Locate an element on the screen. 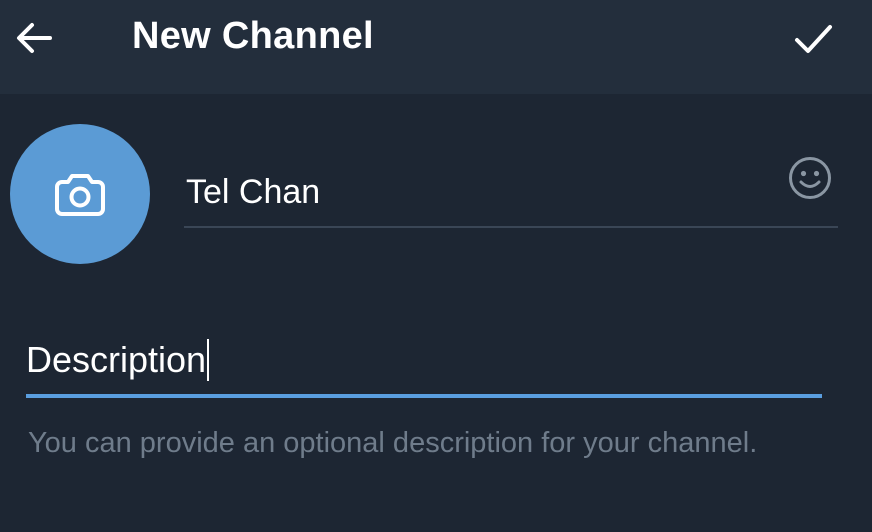  text-cursor is located at coordinates (208, 360).